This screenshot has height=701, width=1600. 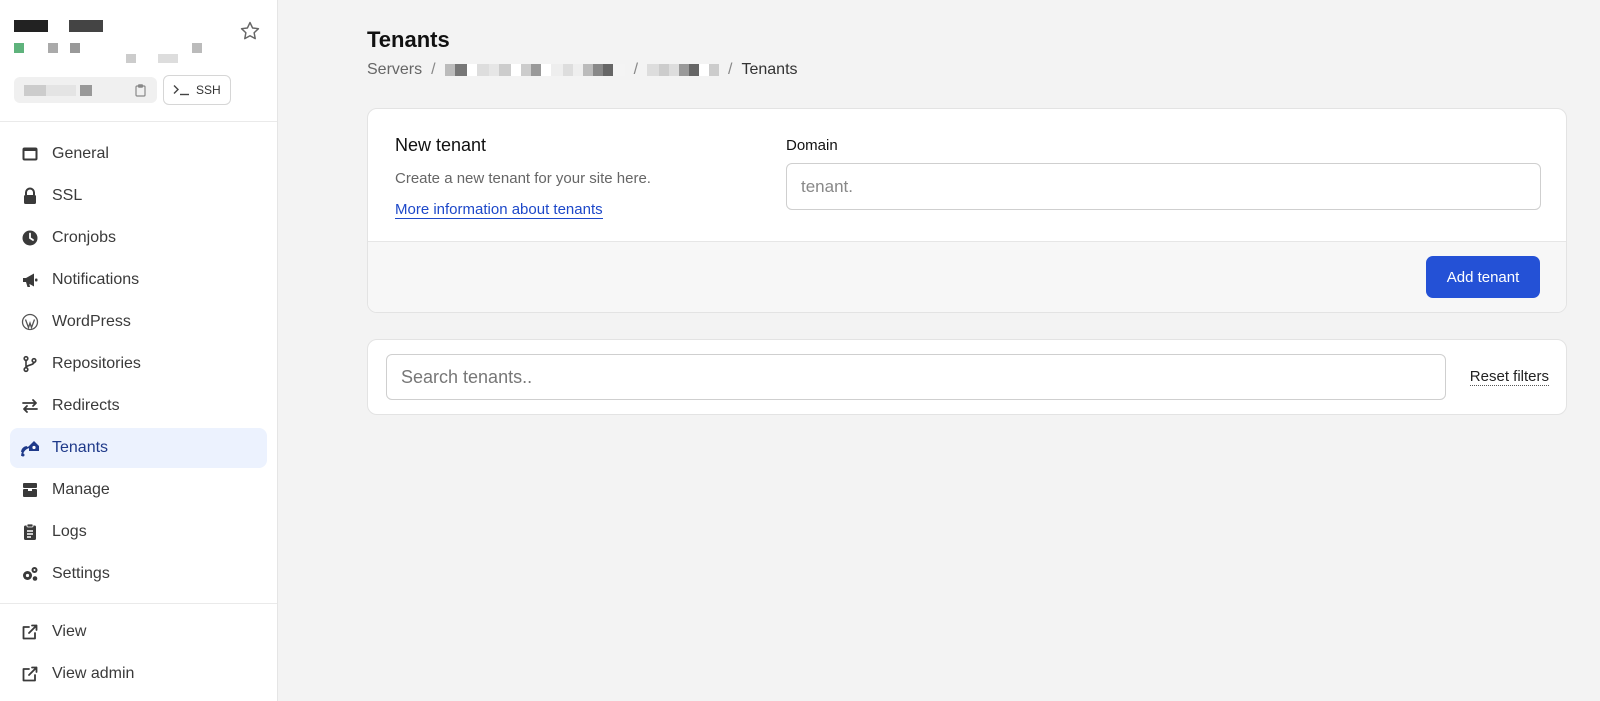 I want to click on new-tenant-title: New tenant, so click(x=441, y=145).